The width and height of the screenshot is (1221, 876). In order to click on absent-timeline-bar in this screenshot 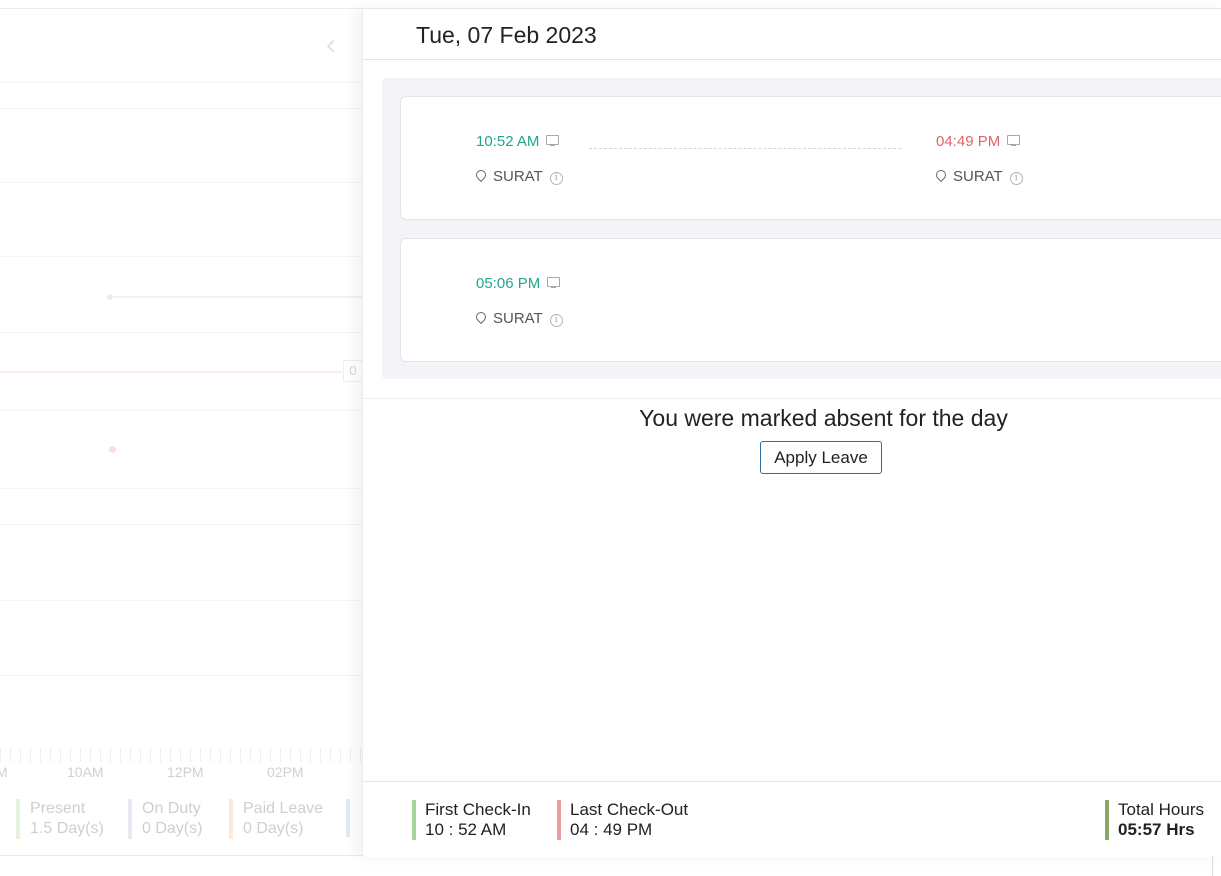, I will do `click(171, 372)`.